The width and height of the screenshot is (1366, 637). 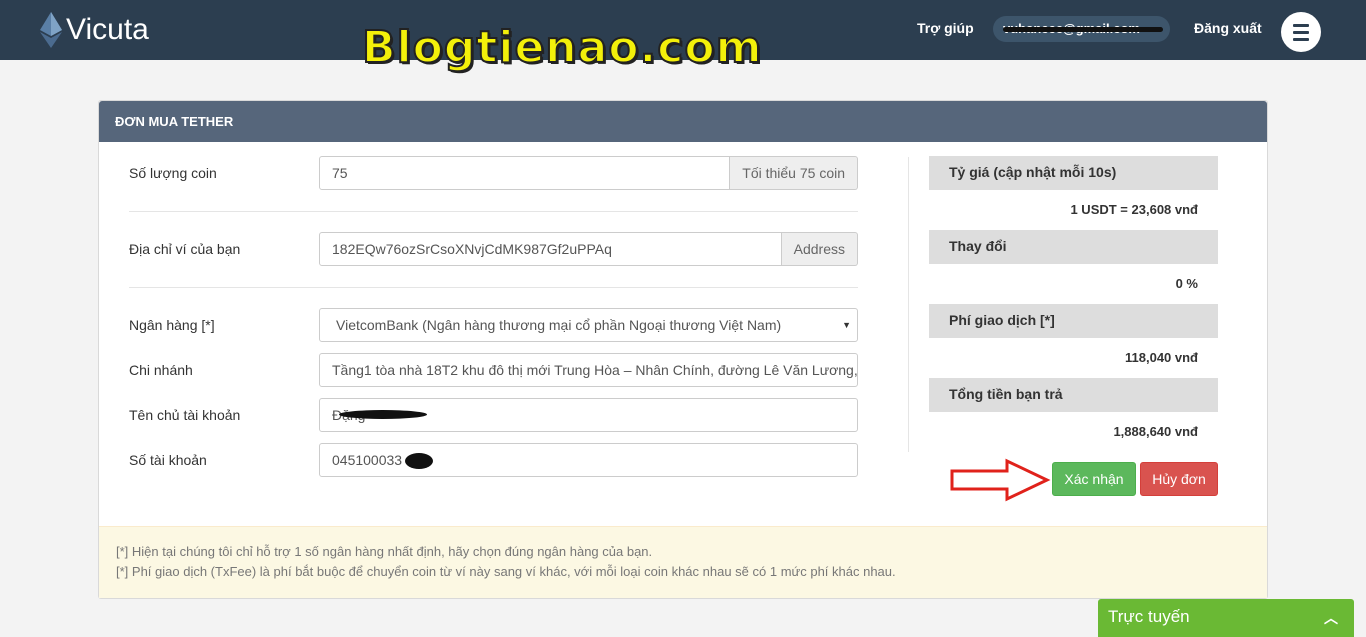 I want to click on email-redaction, so click(x=1083, y=29).